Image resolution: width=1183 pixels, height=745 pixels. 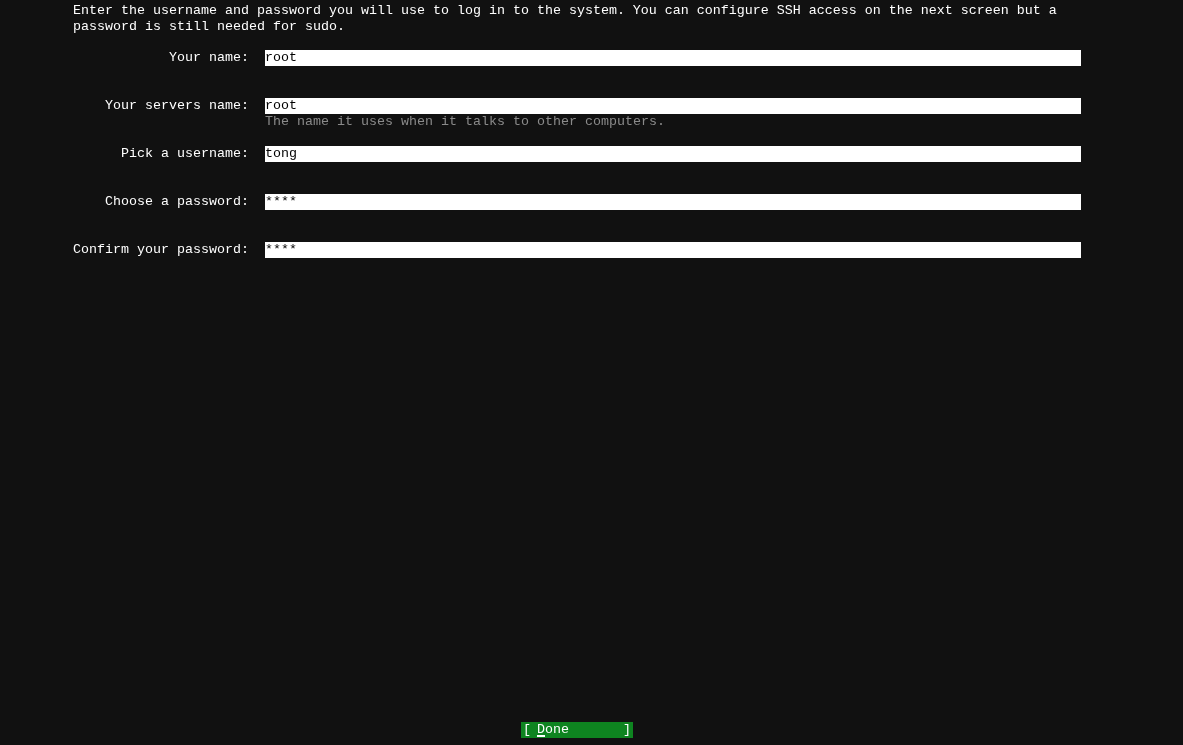 I want to click on intro-text: Enter the username and password you will use to log in to the system. You can configure SSH access on the next screen but a password is still needed for sudo., so click(x=565, y=19).